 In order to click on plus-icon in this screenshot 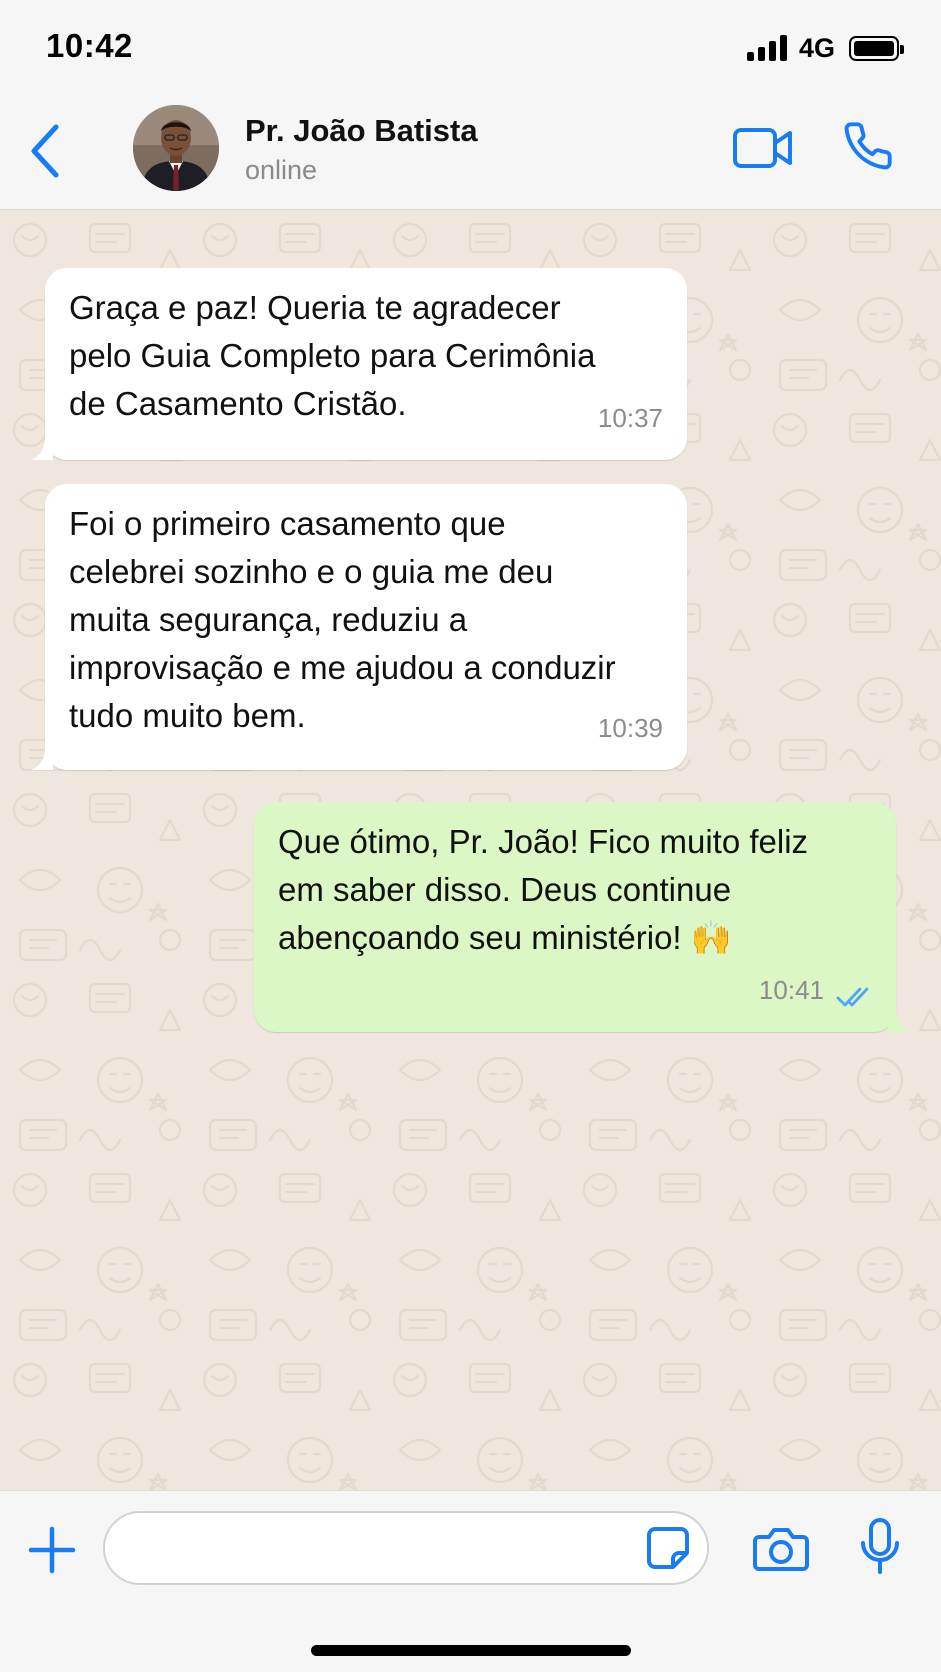, I will do `click(52, 1550)`.